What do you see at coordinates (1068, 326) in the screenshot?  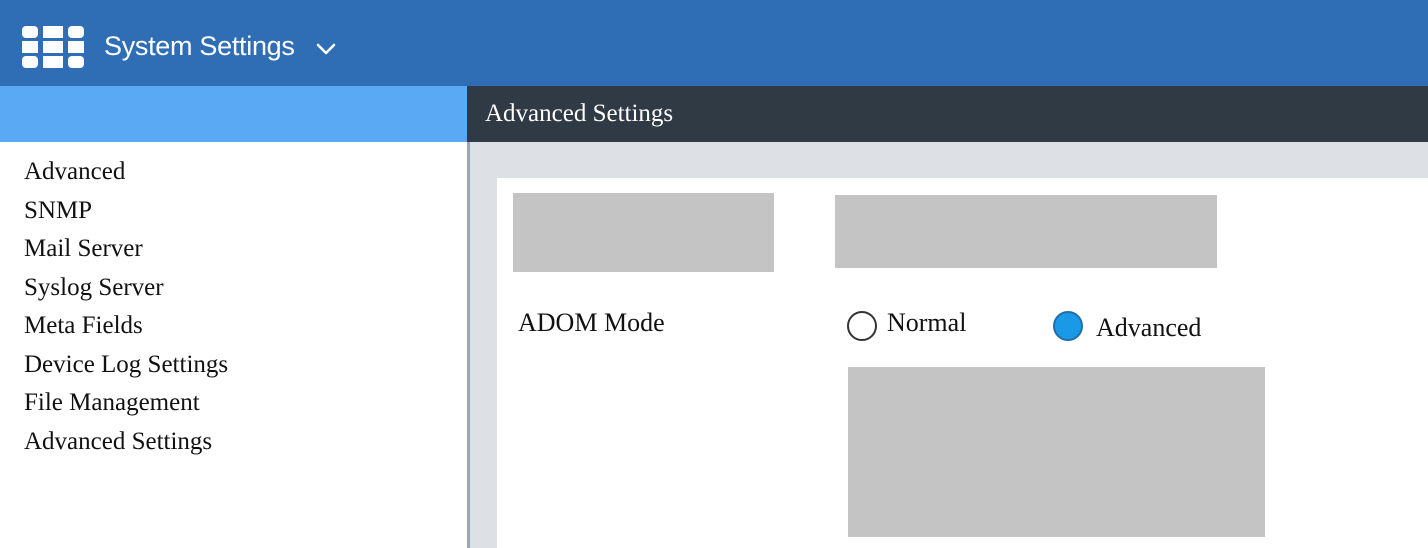 I see `radio-selected-icon` at bounding box center [1068, 326].